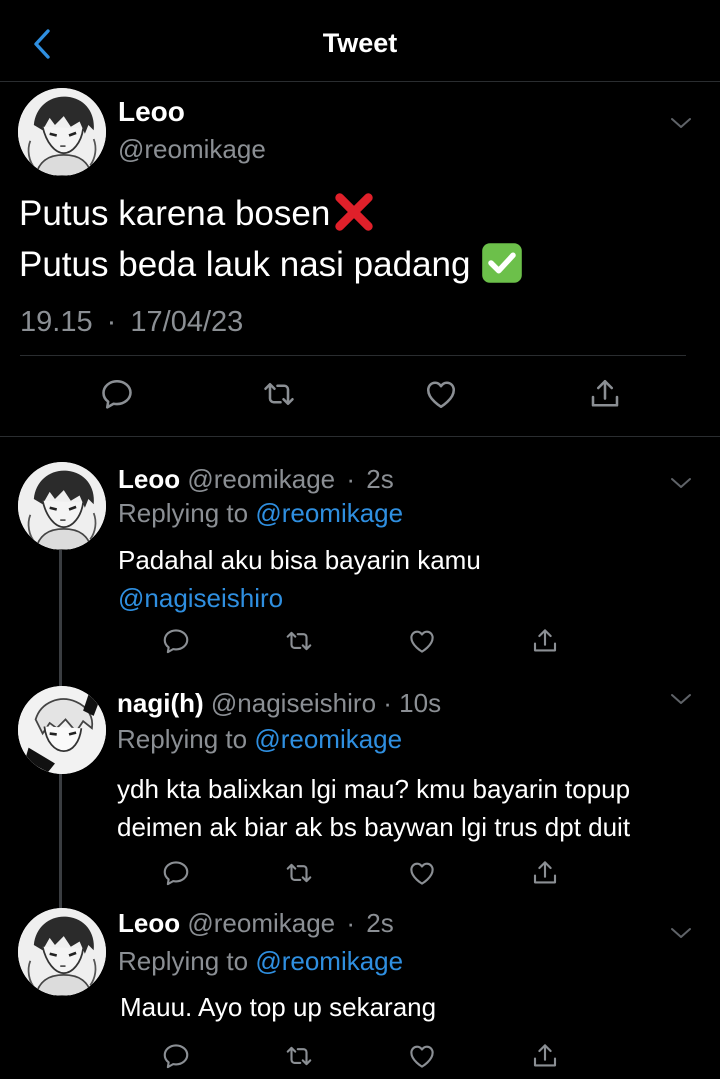 The height and width of the screenshot is (1079, 720). What do you see at coordinates (56, 322) in the screenshot?
I see `tweet-time: 19.15` at bounding box center [56, 322].